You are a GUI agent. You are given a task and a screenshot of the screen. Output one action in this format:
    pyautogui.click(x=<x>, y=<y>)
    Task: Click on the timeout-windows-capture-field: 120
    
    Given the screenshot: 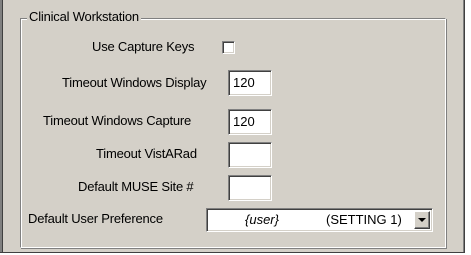 What is the action you would take?
    pyautogui.click(x=250, y=122)
    